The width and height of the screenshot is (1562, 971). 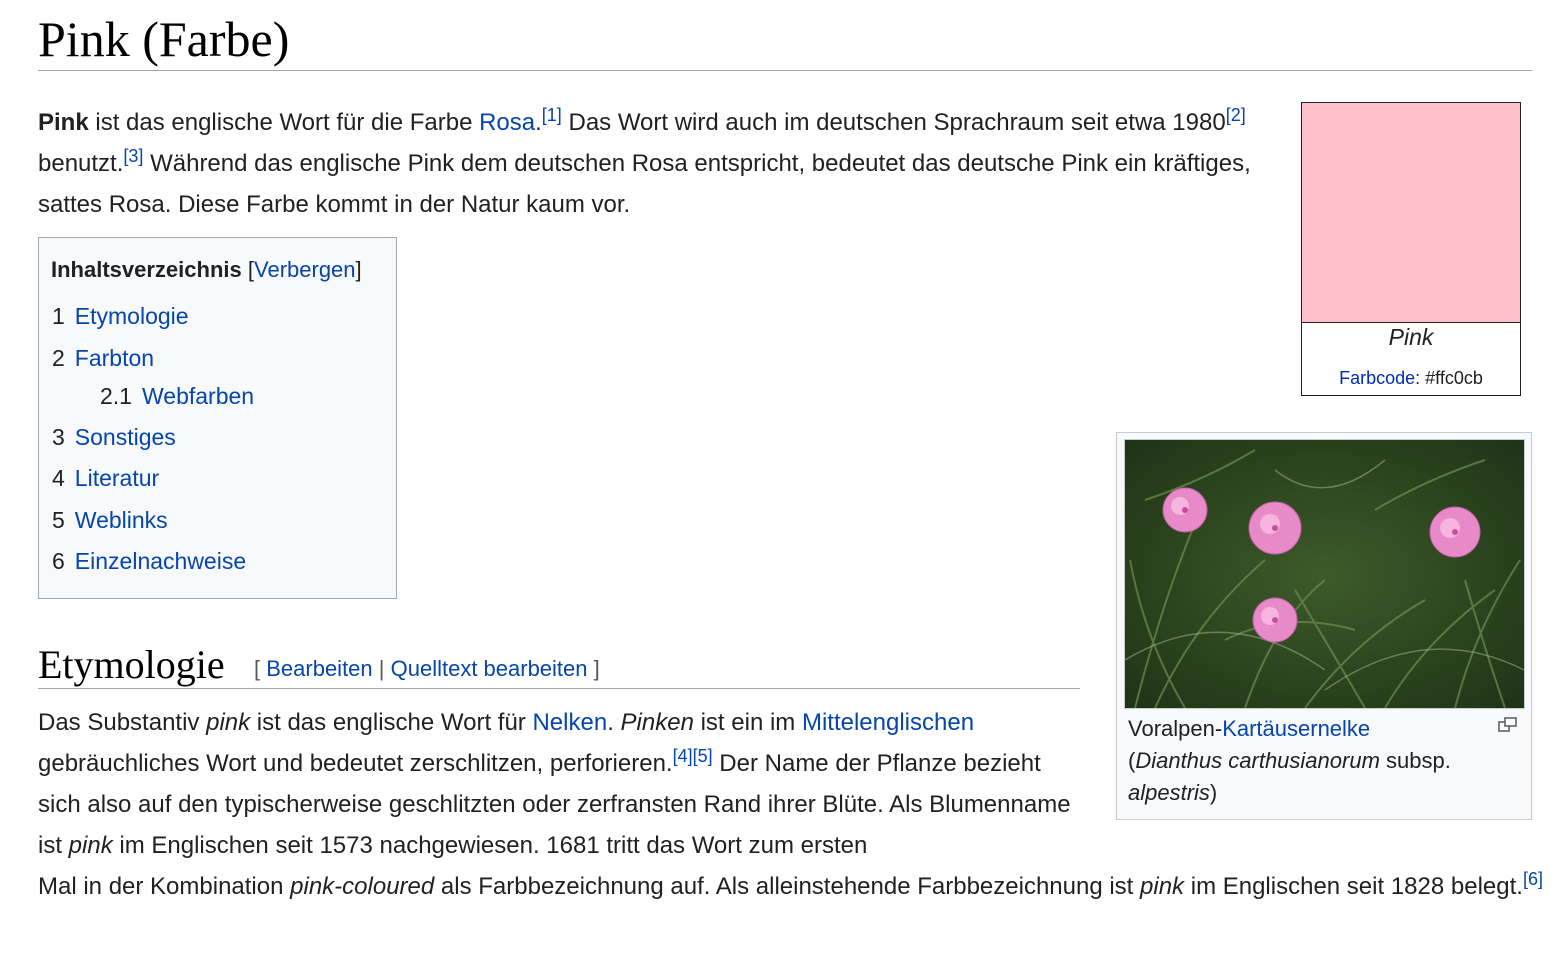 I want to click on ref-4: [4], so click(x=683, y=756).